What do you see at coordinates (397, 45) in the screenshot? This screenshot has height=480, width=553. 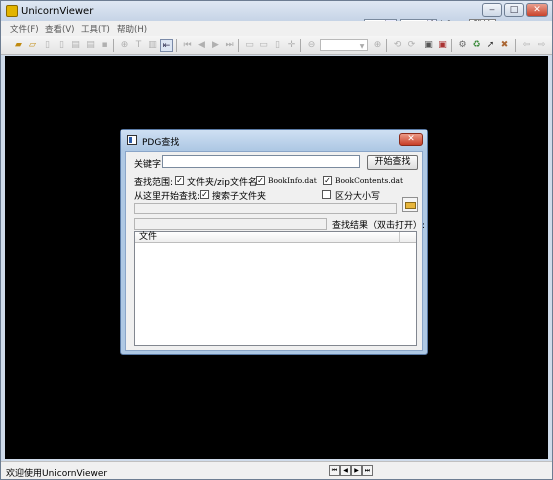 I see `rotate-left-icon: ⟲` at bounding box center [397, 45].